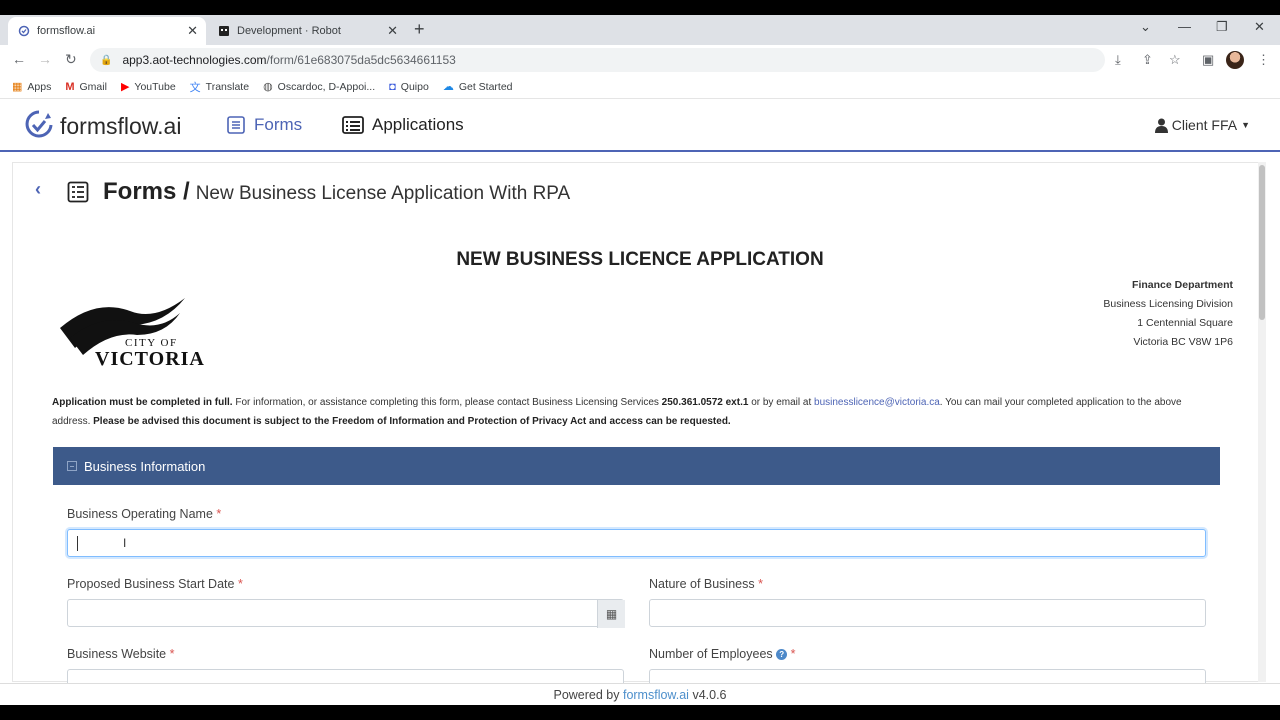  I want to click on calendar-icon: ▦, so click(611, 614).